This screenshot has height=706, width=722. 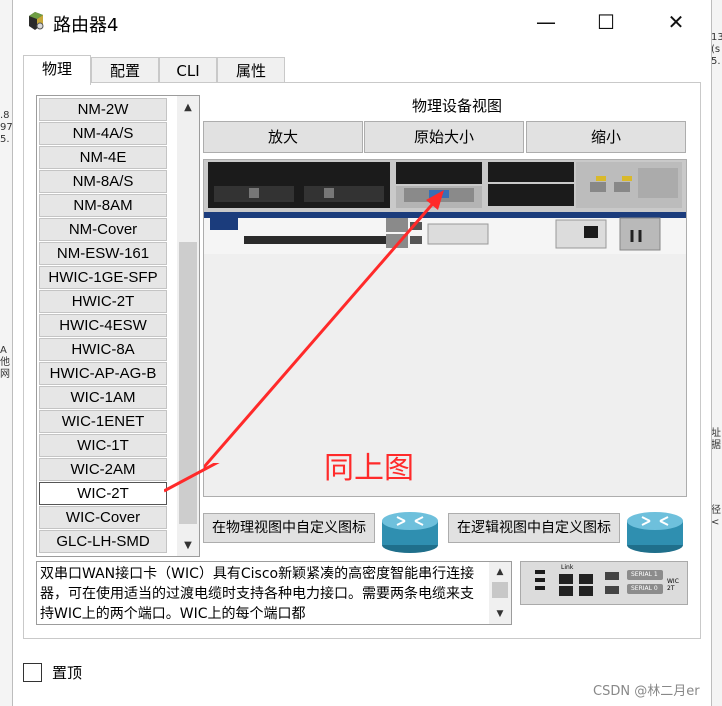 What do you see at coordinates (283, 137) in the screenshot?
I see `zoom-in-button: 放大` at bounding box center [283, 137].